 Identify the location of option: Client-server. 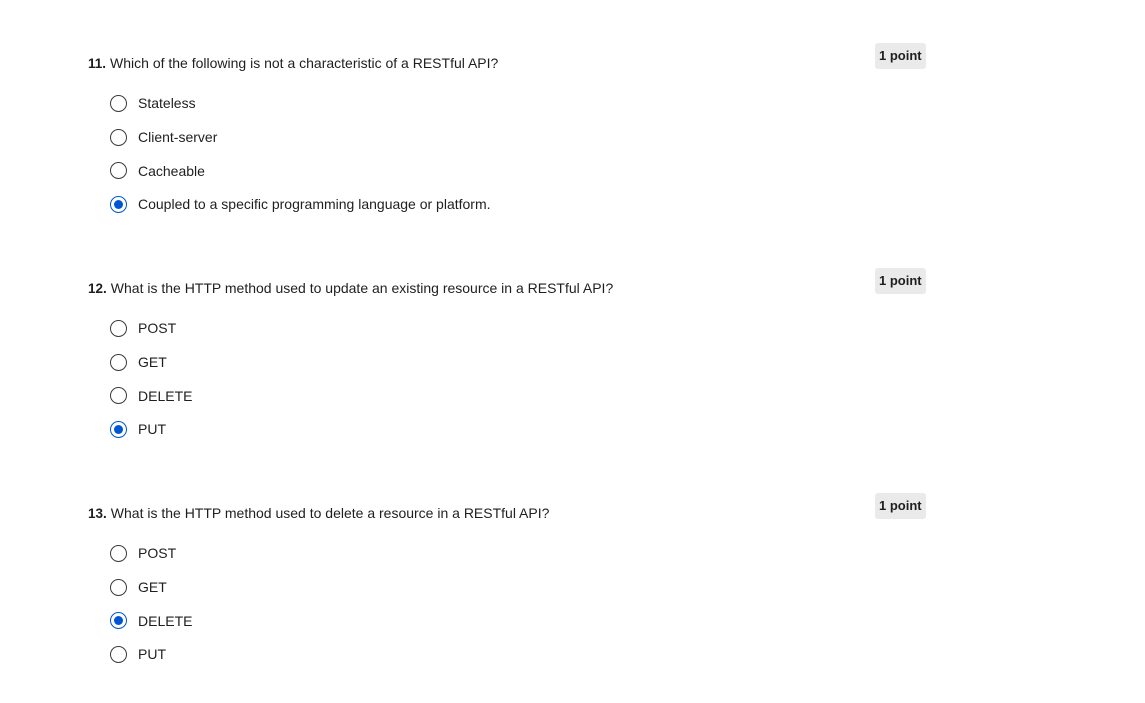
(300, 137).